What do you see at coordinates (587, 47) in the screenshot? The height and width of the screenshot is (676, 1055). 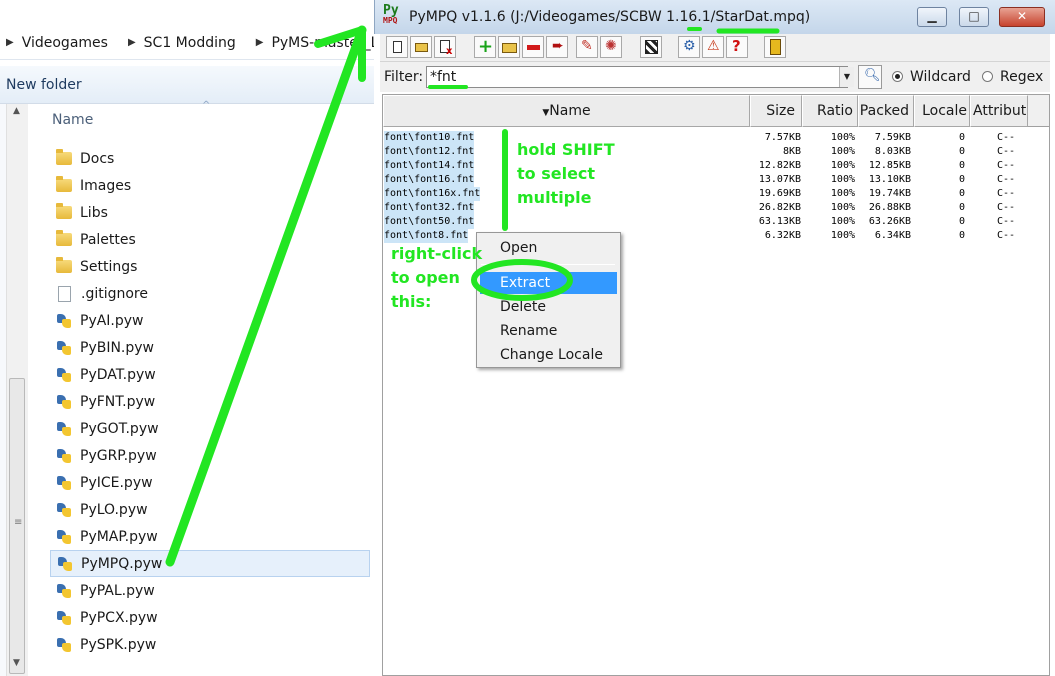 I see `edit-button: ✎` at bounding box center [587, 47].